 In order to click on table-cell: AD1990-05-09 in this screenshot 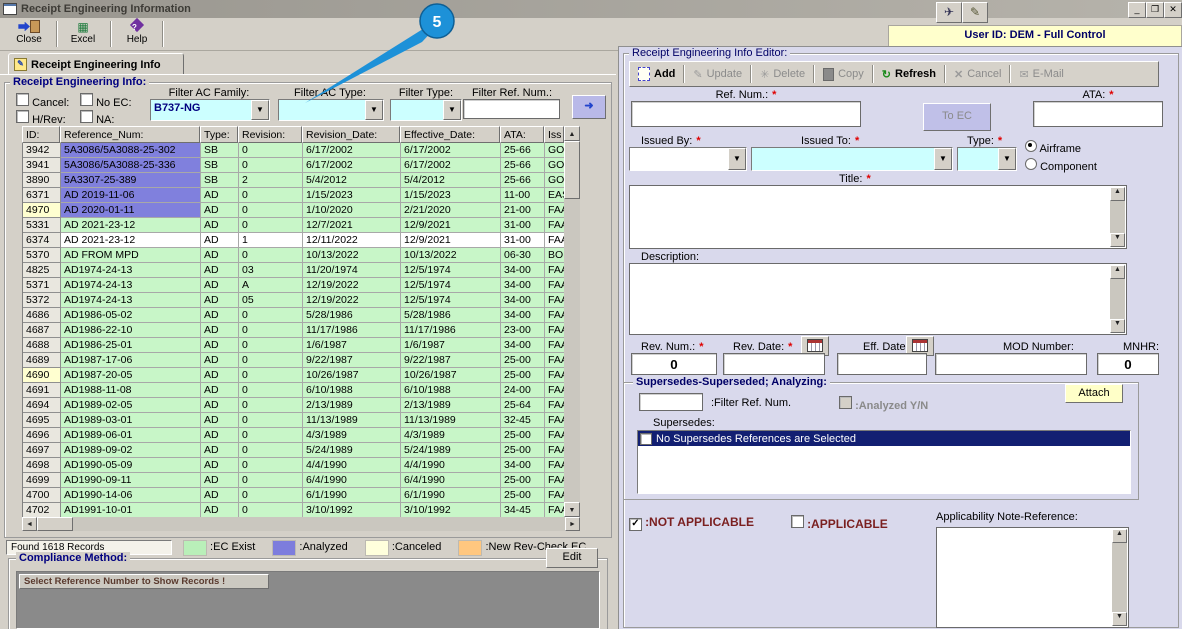, I will do `click(131, 465)`.